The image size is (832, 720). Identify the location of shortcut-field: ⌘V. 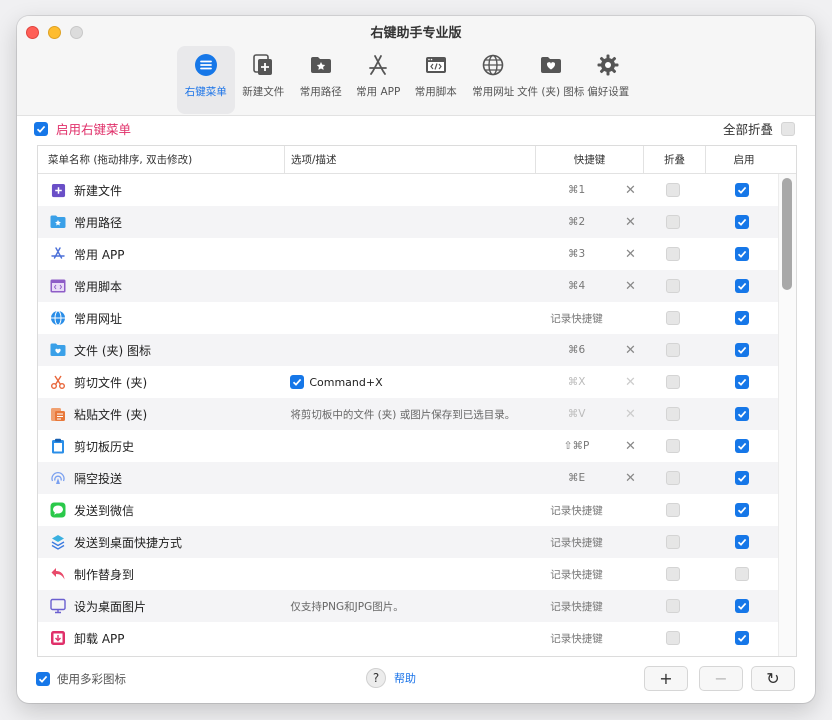
(577, 414).